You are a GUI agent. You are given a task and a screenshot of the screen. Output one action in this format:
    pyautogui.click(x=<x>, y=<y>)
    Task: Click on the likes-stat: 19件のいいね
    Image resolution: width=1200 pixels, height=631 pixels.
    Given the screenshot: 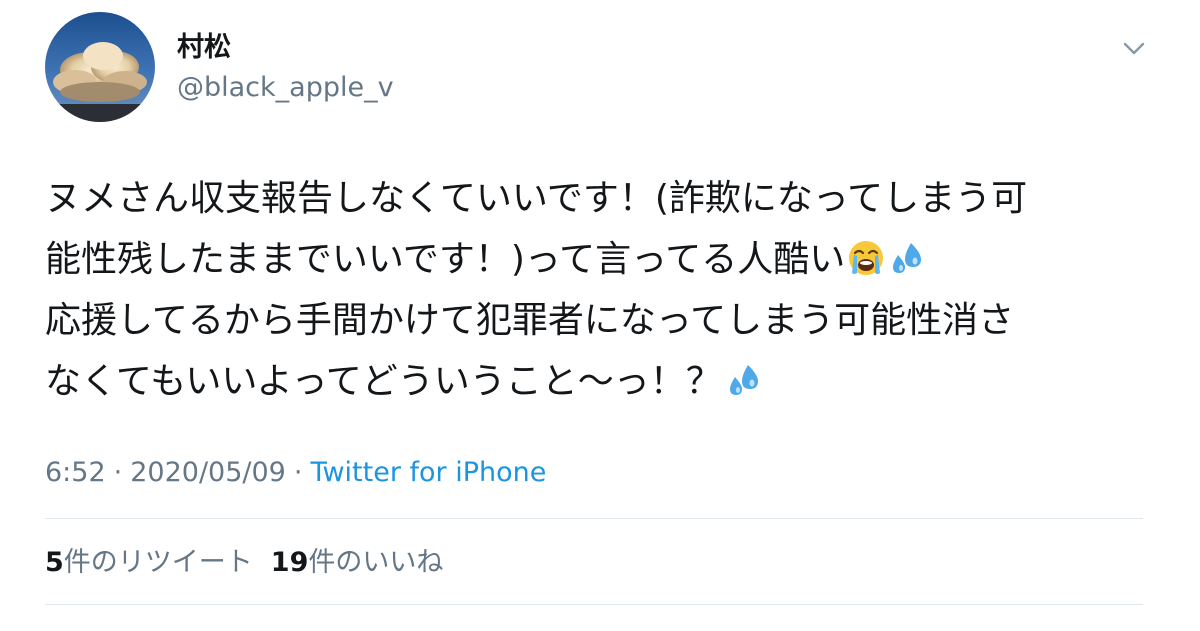 What is the action you would take?
    pyautogui.click(x=357, y=562)
    